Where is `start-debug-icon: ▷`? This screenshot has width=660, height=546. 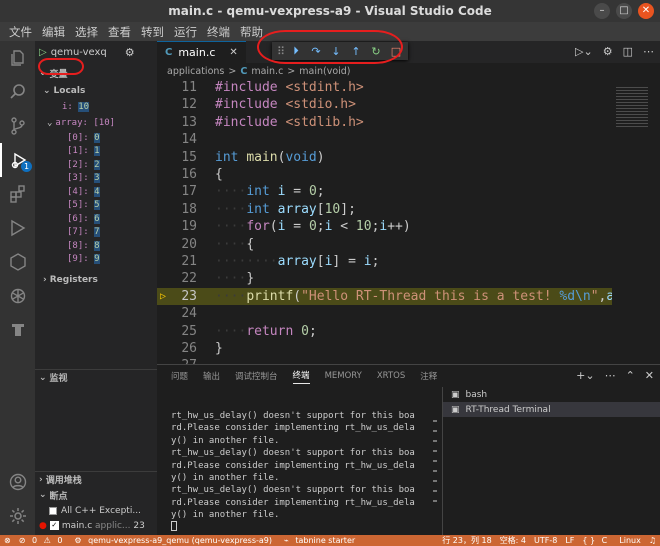 start-debug-icon: ▷ is located at coordinates (43, 52).